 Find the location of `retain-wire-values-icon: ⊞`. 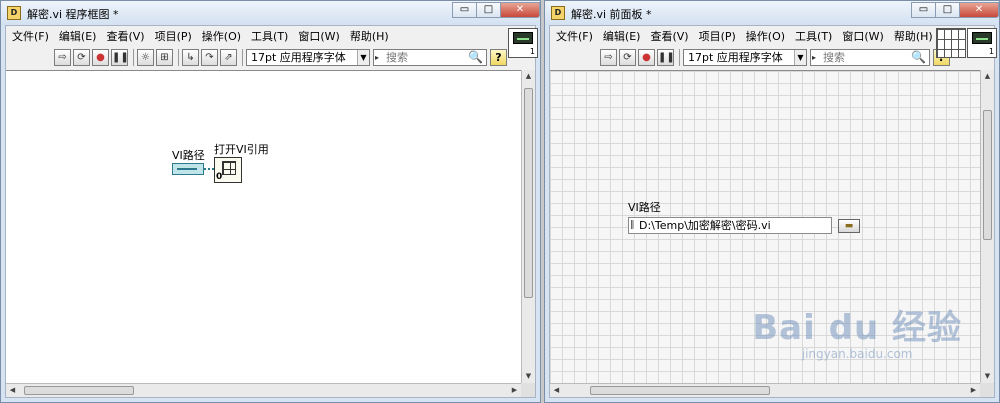

retain-wire-values-icon: ⊞ is located at coordinates (164, 57).